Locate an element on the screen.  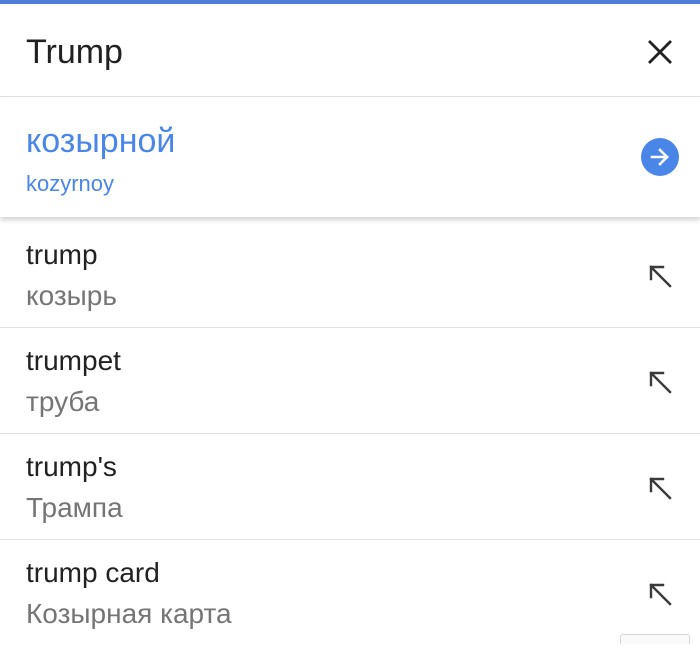
arrow-right-icon is located at coordinates (659, 157).